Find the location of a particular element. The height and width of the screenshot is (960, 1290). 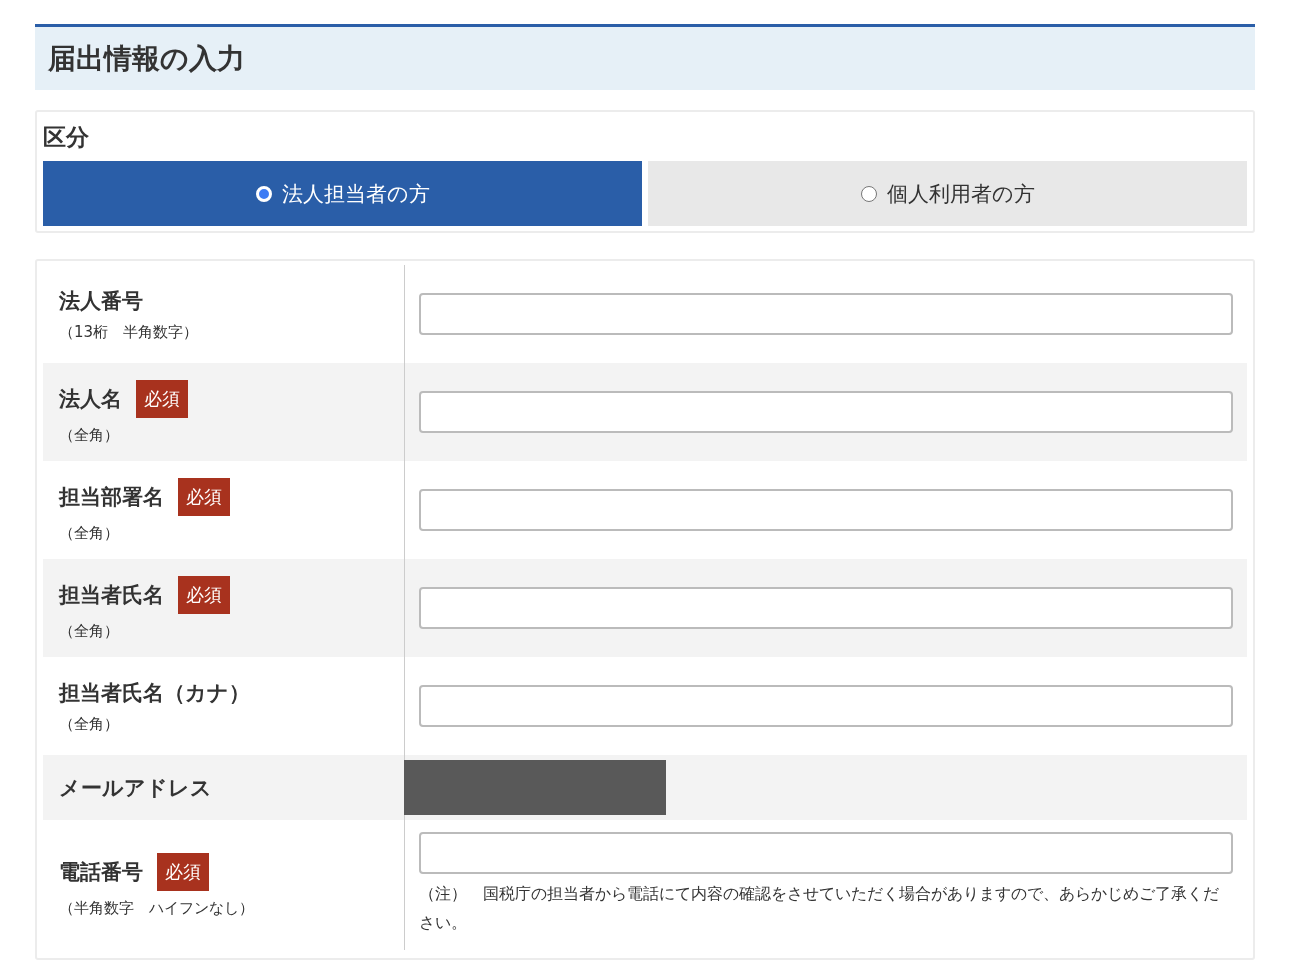

field-label: 電話番号 is located at coordinates (101, 872).